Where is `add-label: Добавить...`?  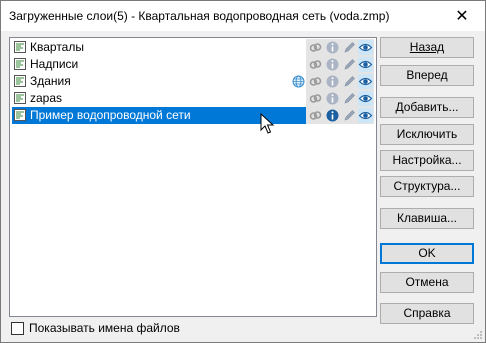
add-label: Добавить... is located at coordinates (427, 107).